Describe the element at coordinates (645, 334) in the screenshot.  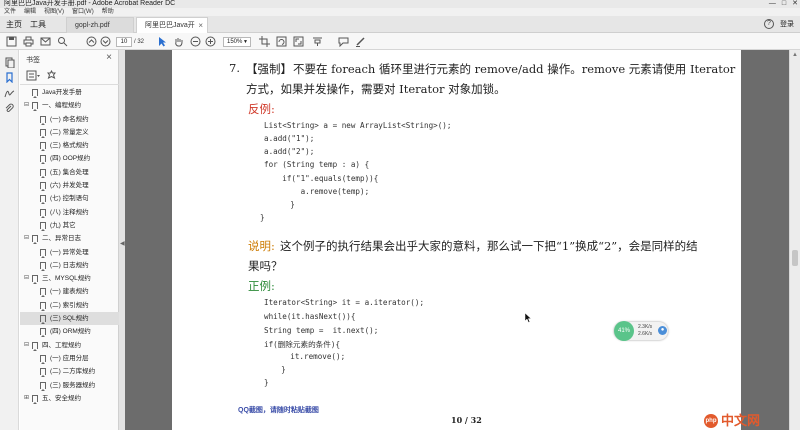
I see `download-speed: 2.6K/s` at that location.